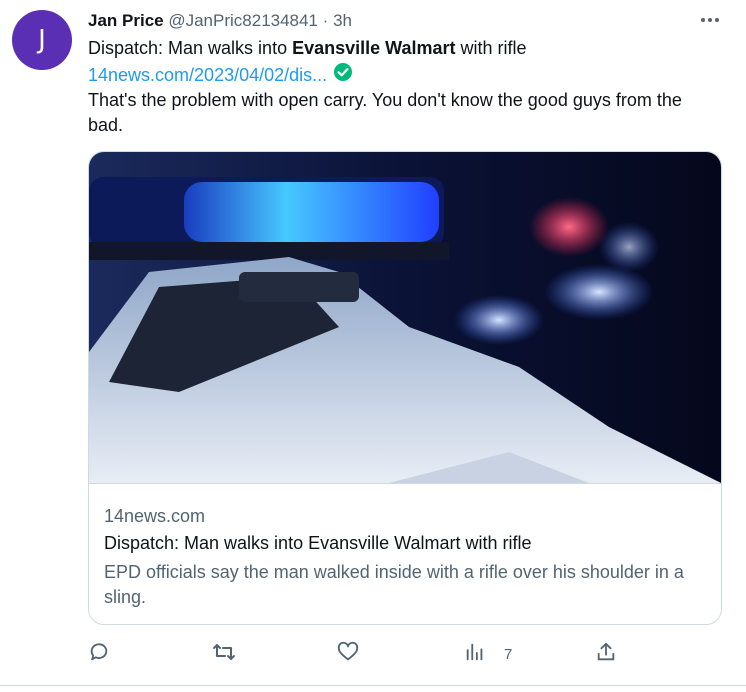  I want to click on like-button, so click(348, 654).